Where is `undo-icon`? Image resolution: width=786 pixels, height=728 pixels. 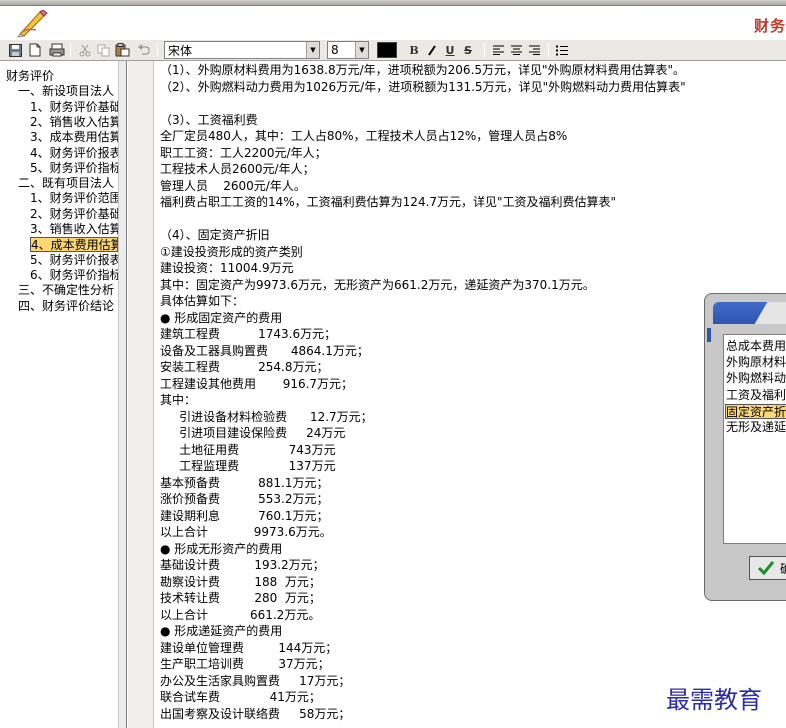
undo-icon is located at coordinates (143, 50).